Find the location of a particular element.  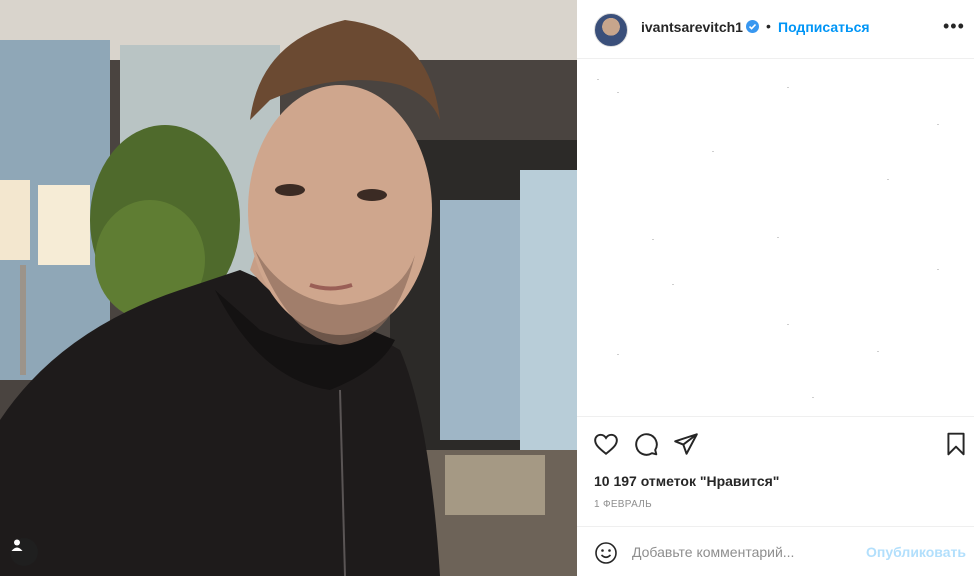

bookmark-icon is located at coordinates (956, 444).